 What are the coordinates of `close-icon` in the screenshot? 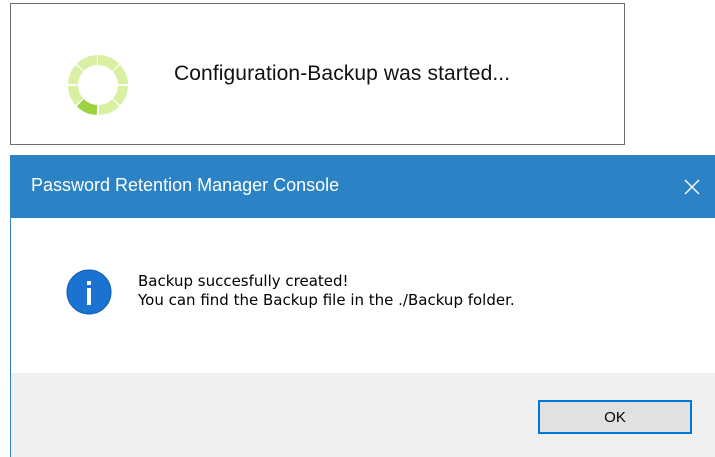 It's located at (692, 186).